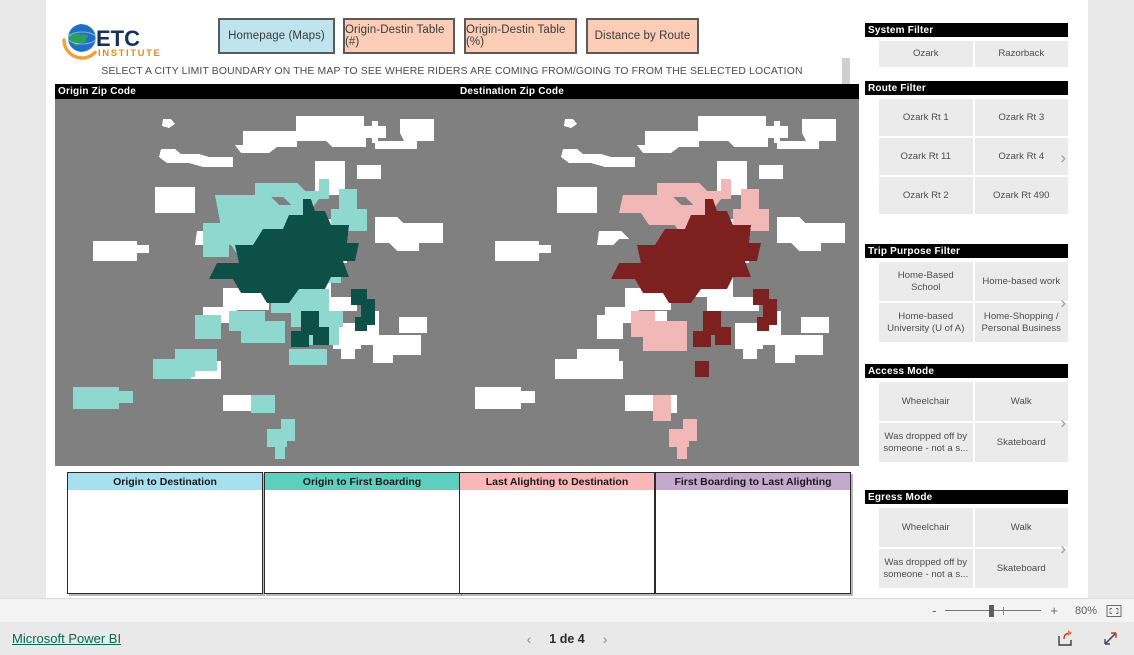 The height and width of the screenshot is (655, 1134). I want to click on expand-route-filter-icon: ›, so click(1063, 157).